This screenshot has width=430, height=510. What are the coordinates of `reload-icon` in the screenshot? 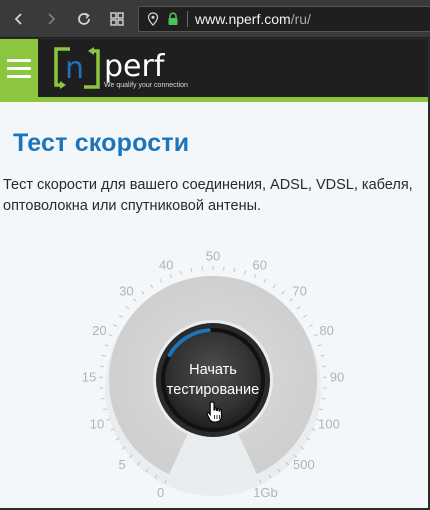 It's located at (84, 18).